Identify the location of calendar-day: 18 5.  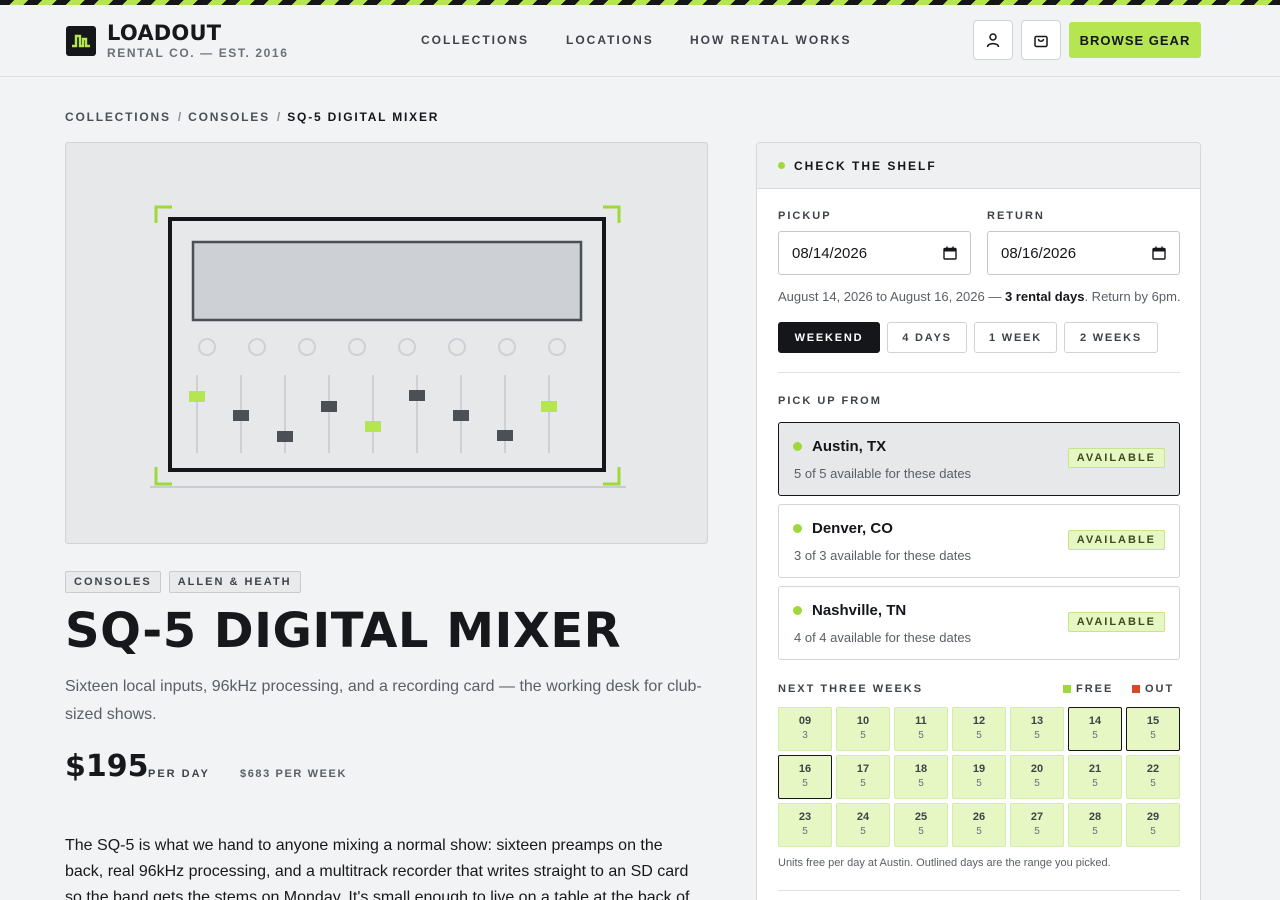
(921, 777).